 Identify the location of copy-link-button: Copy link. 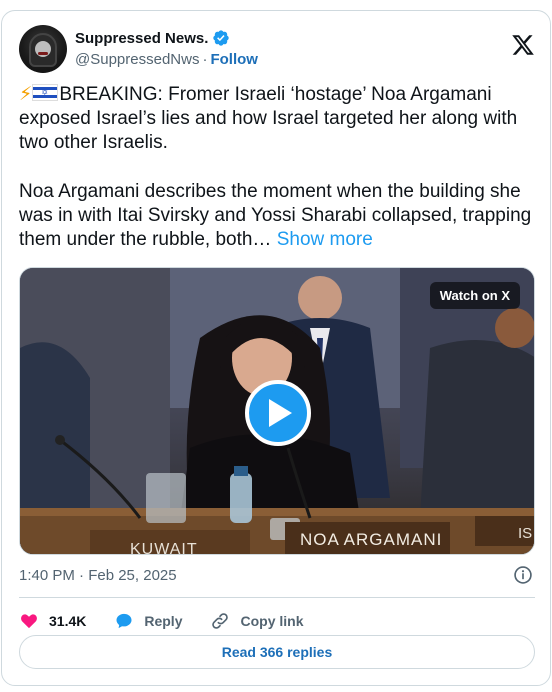
(257, 621).